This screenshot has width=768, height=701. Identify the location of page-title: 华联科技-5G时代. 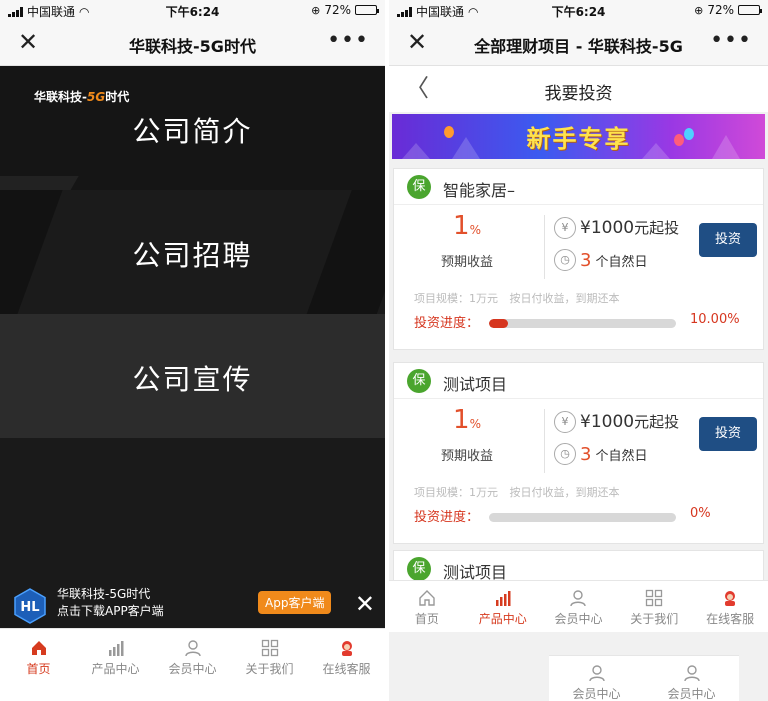
(192, 46).